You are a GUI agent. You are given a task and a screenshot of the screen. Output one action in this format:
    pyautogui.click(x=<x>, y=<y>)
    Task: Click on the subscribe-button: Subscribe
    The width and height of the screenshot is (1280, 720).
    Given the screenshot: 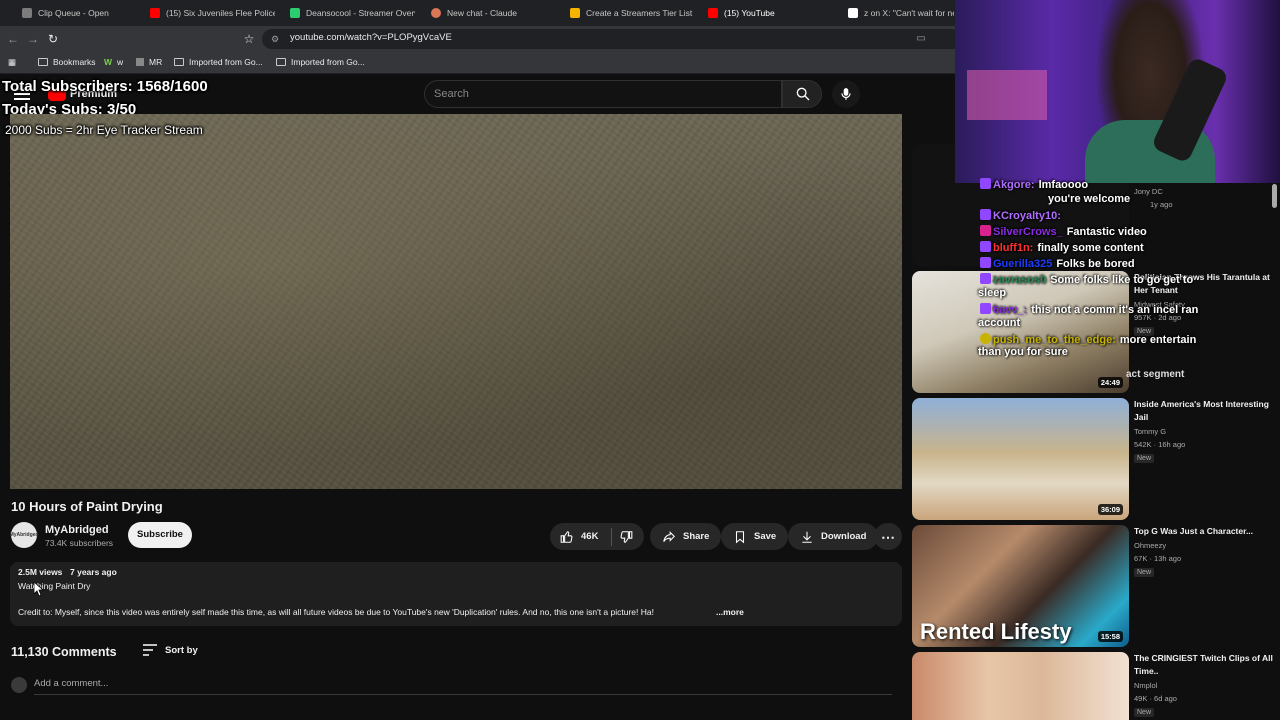 What is the action you would take?
    pyautogui.click(x=160, y=535)
    